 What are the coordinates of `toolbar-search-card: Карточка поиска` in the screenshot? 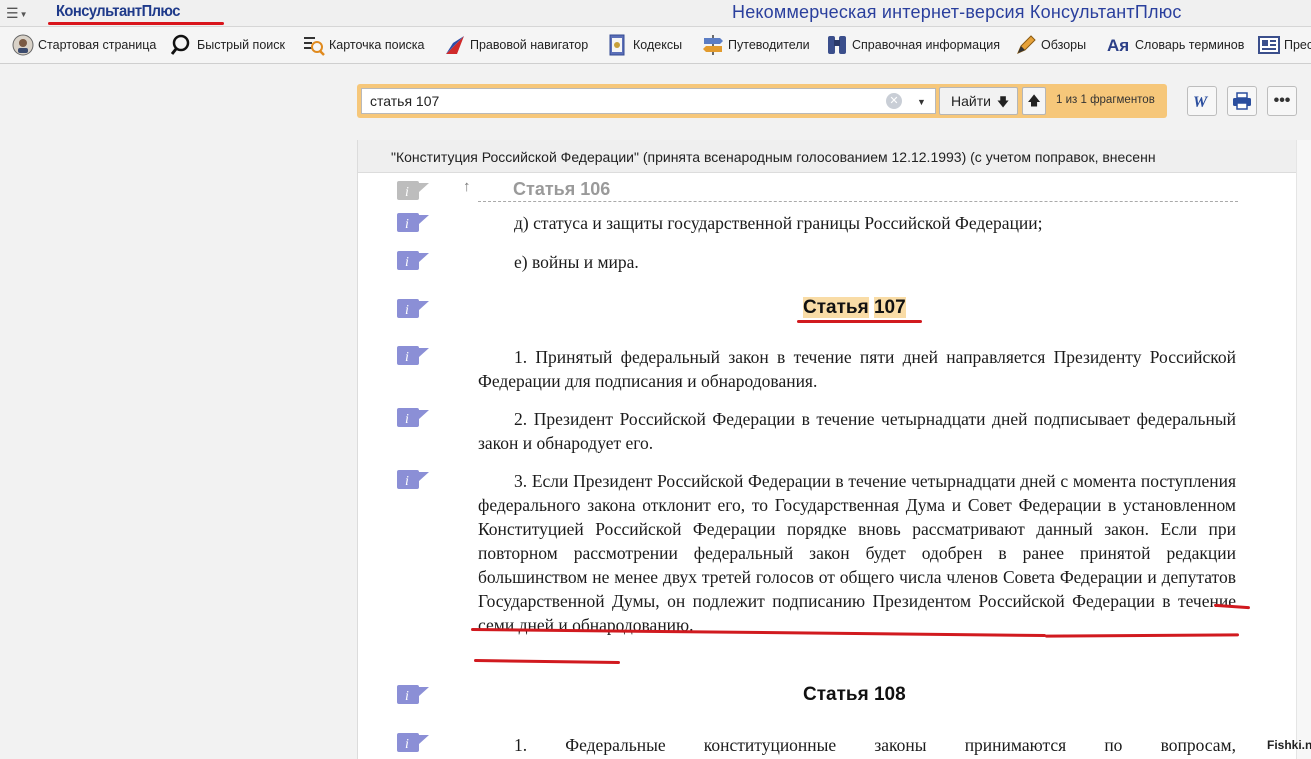 It's located at (364, 45).